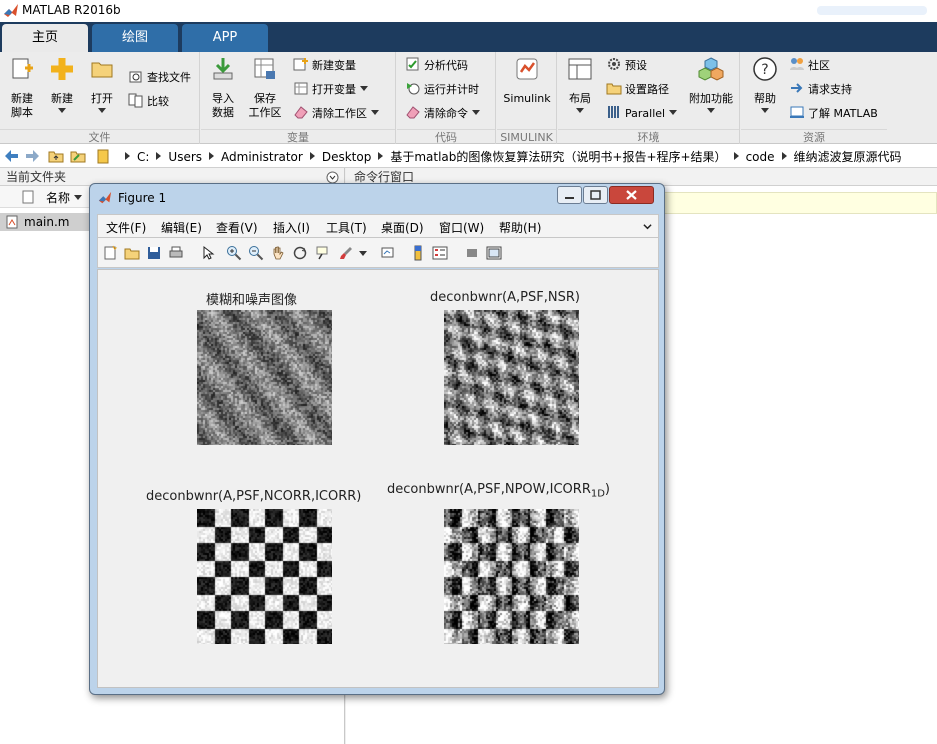 The width and height of the screenshot is (937, 744). What do you see at coordinates (388, 253) in the screenshot?
I see `link-plot-icon` at bounding box center [388, 253].